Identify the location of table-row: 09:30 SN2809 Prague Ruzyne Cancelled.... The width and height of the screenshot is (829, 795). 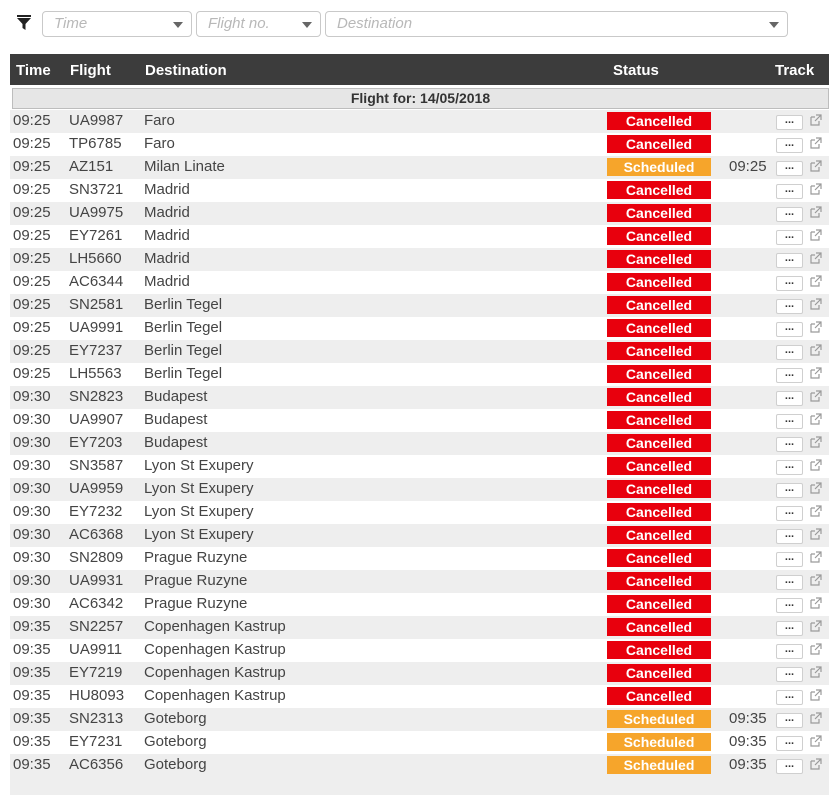
(419, 558).